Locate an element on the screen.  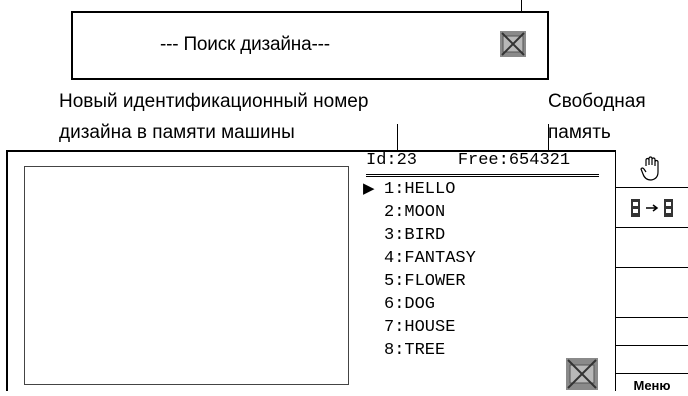
machine-to-machine-icon is located at coordinates (652, 210).